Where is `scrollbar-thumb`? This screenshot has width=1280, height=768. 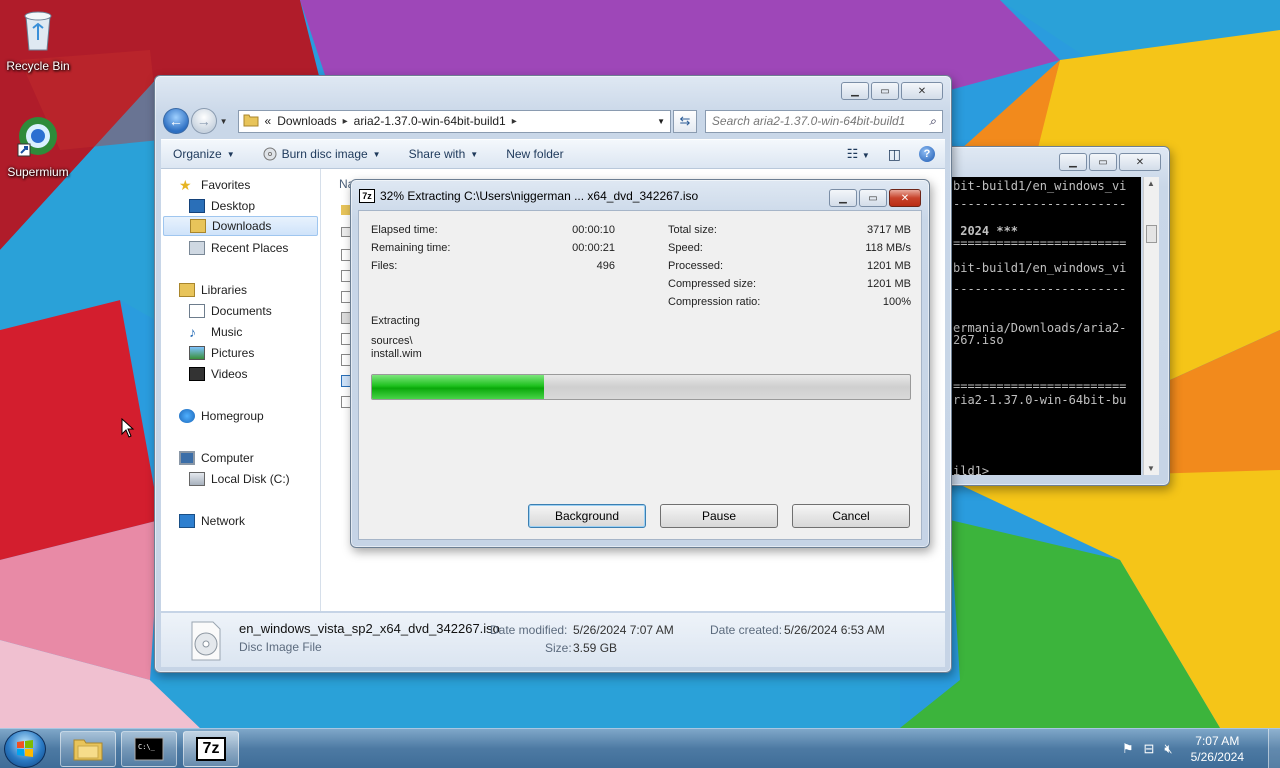 scrollbar-thumb is located at coordinates (1151, 234).